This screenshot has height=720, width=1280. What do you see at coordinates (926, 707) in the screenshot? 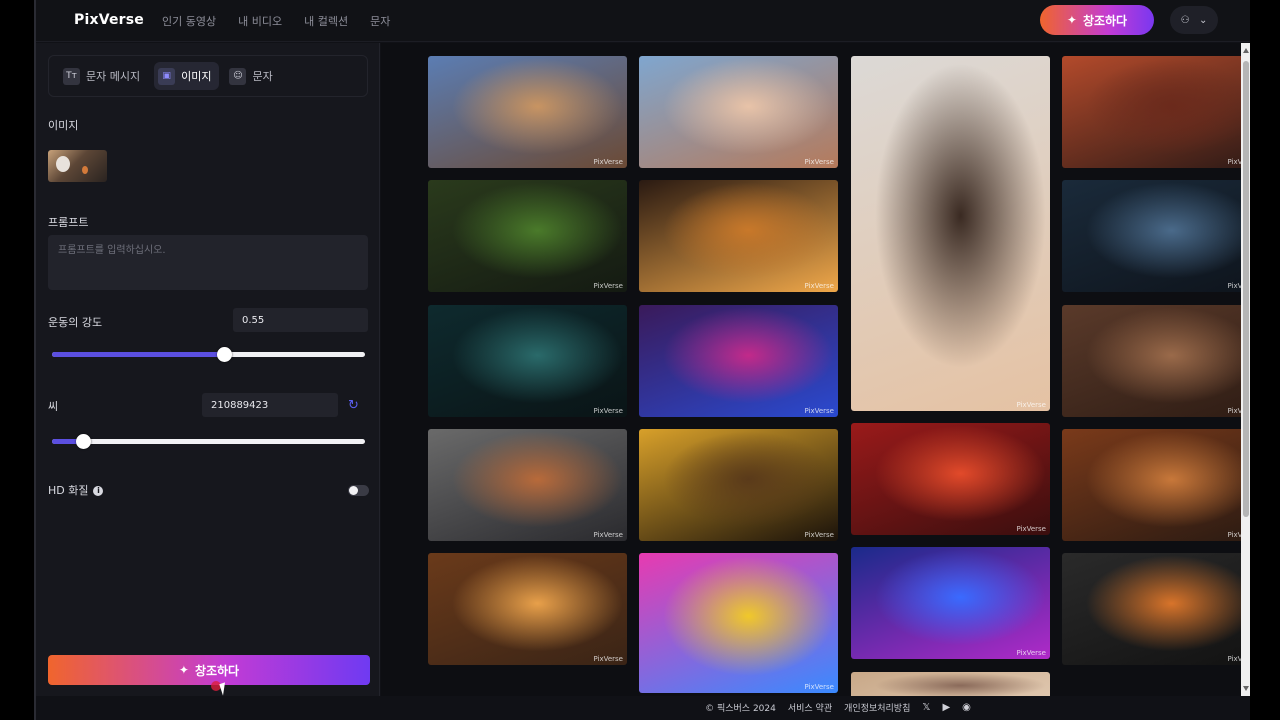
I see `x-icon: 𝕏` at bounding box center [926, 707].